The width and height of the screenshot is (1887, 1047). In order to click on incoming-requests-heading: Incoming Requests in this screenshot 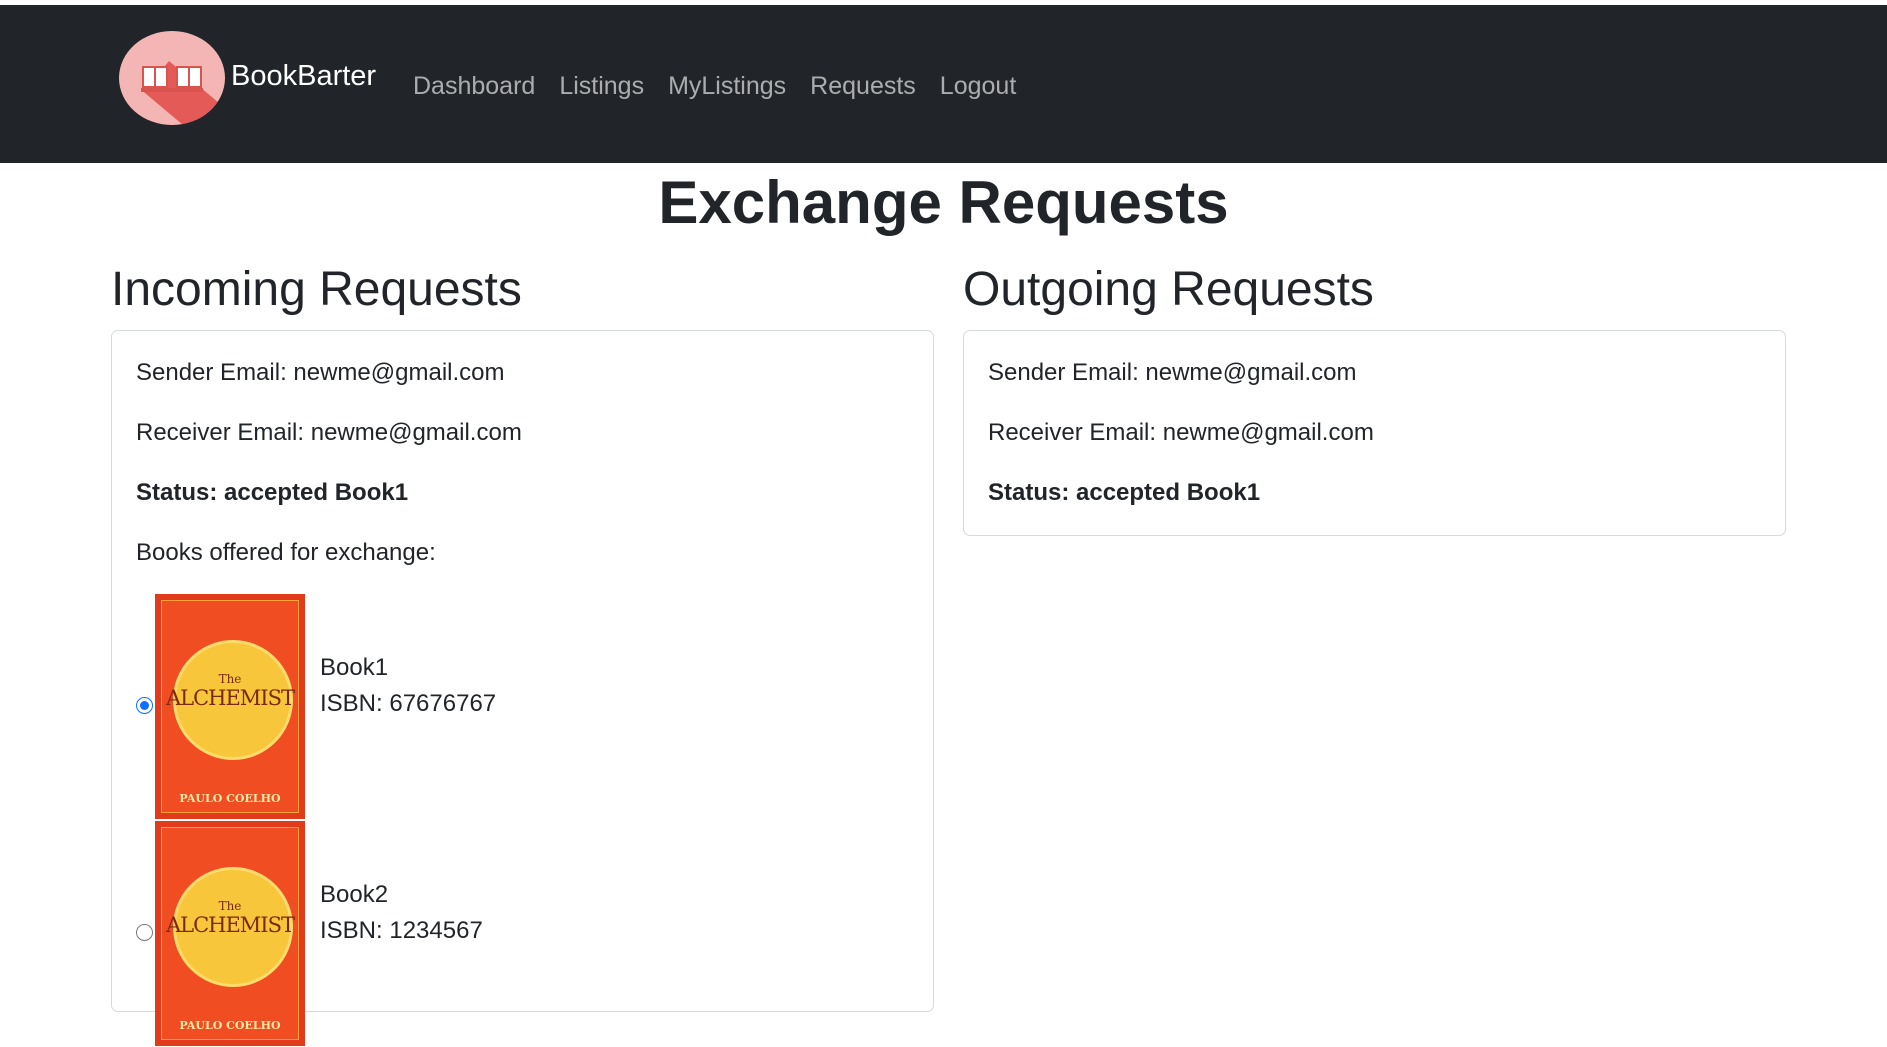, I will do `click(316, 289)`.